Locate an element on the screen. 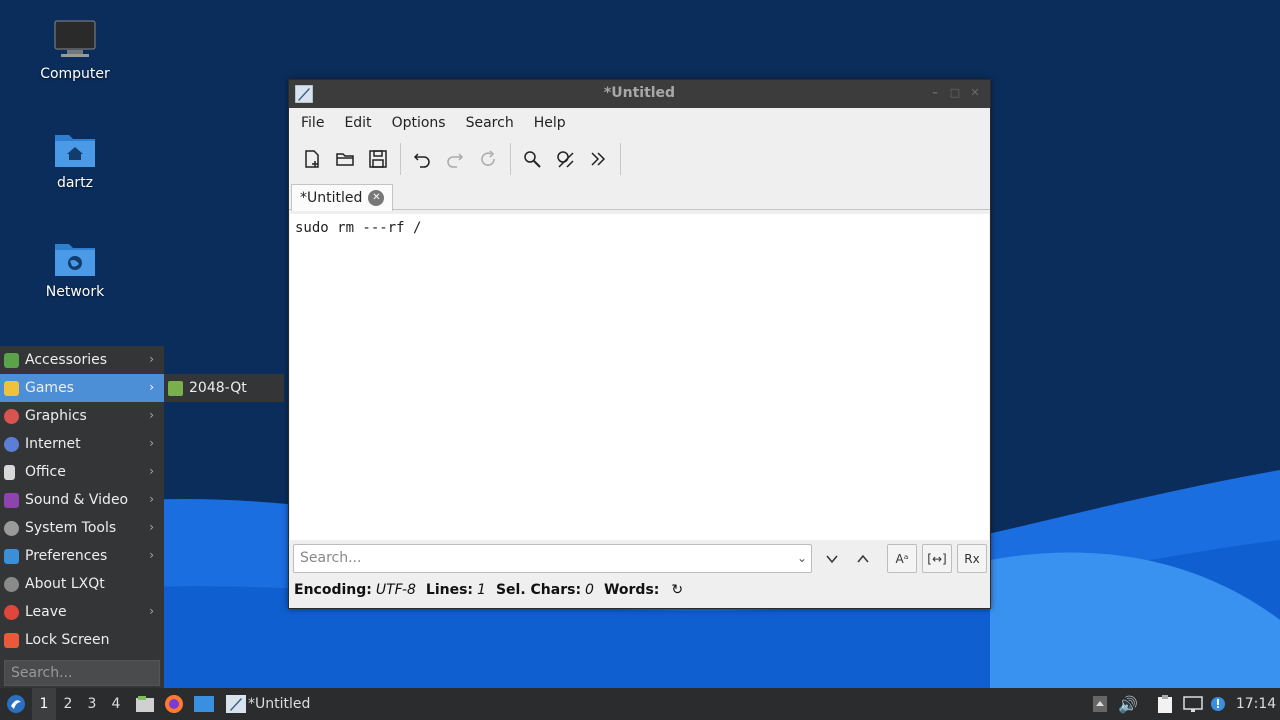  menu-item-system-tools: System Tools › is located at coordinates (82, 528).